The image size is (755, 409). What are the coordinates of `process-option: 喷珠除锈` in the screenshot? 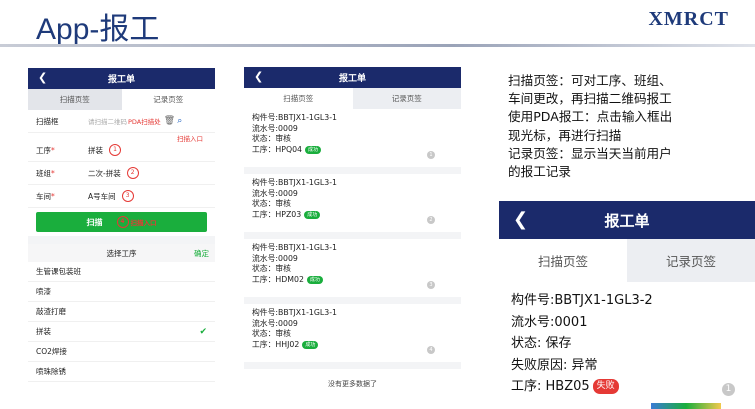 It's located at (121, 372).